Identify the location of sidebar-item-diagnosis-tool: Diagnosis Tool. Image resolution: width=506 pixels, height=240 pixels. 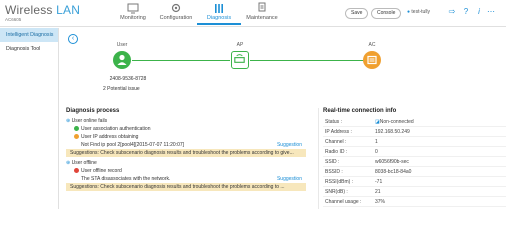
(29, 49).